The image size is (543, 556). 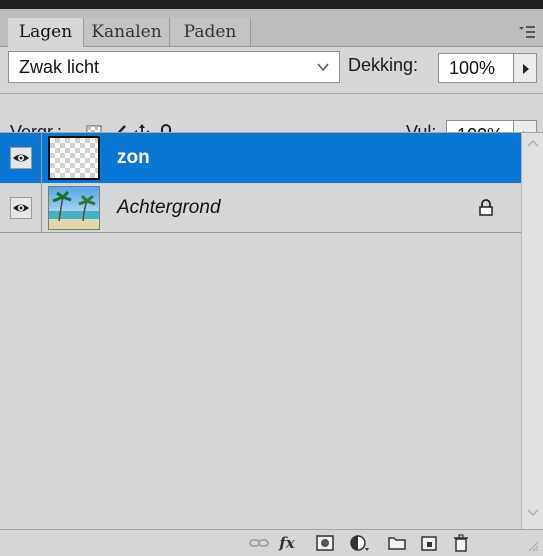 What do you see at coordinates (59, 67) in the screenshot?
I see `blend-mode-value: Zwak licht` at bounding box center [59, 67].